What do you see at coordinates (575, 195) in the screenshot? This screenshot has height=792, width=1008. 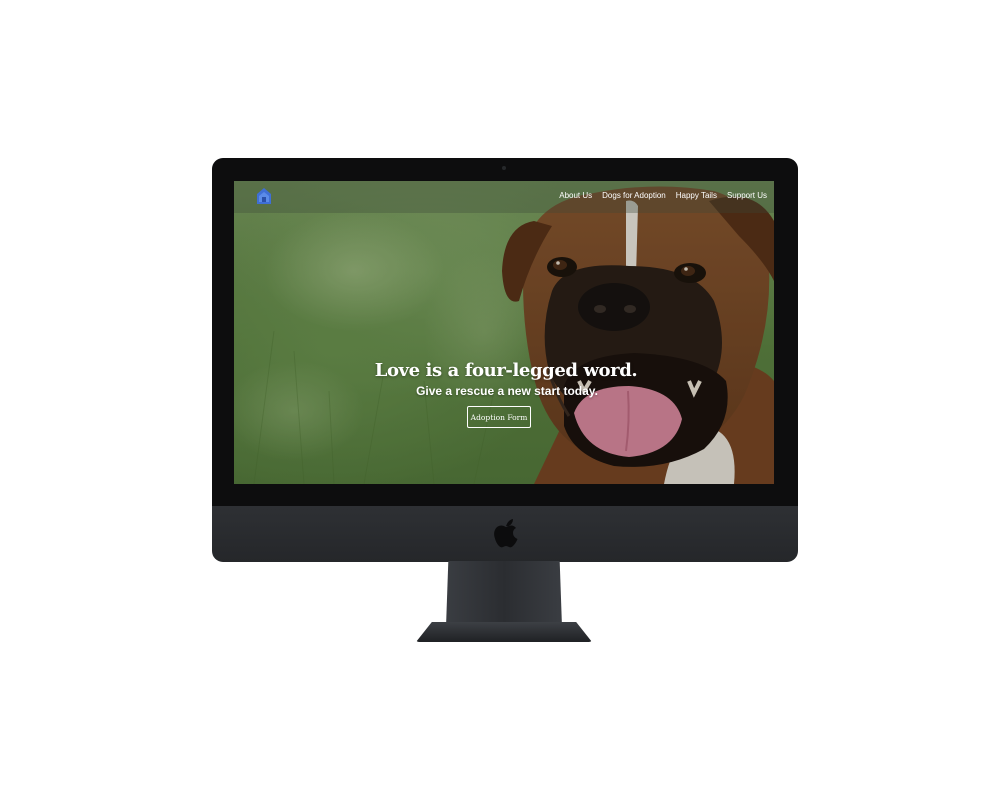 I see `nav-link-about-us: About Us` at bounding box center [575, 195].